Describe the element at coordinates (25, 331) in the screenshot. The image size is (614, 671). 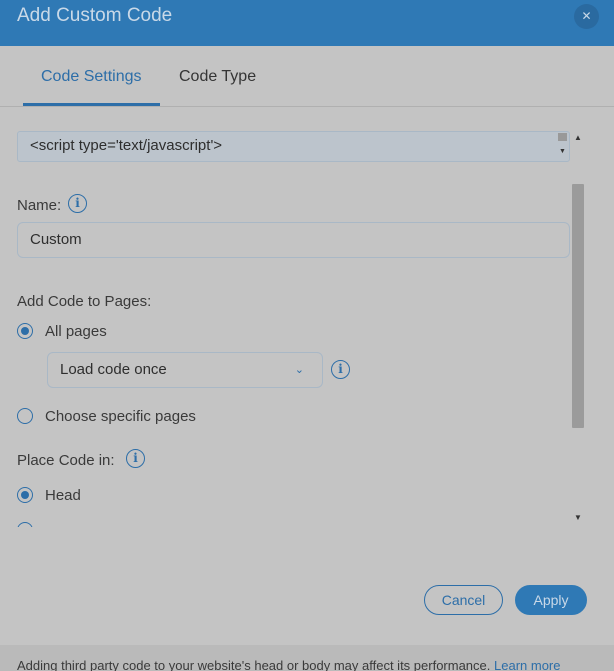
I see `radio-all-pages` at that location.